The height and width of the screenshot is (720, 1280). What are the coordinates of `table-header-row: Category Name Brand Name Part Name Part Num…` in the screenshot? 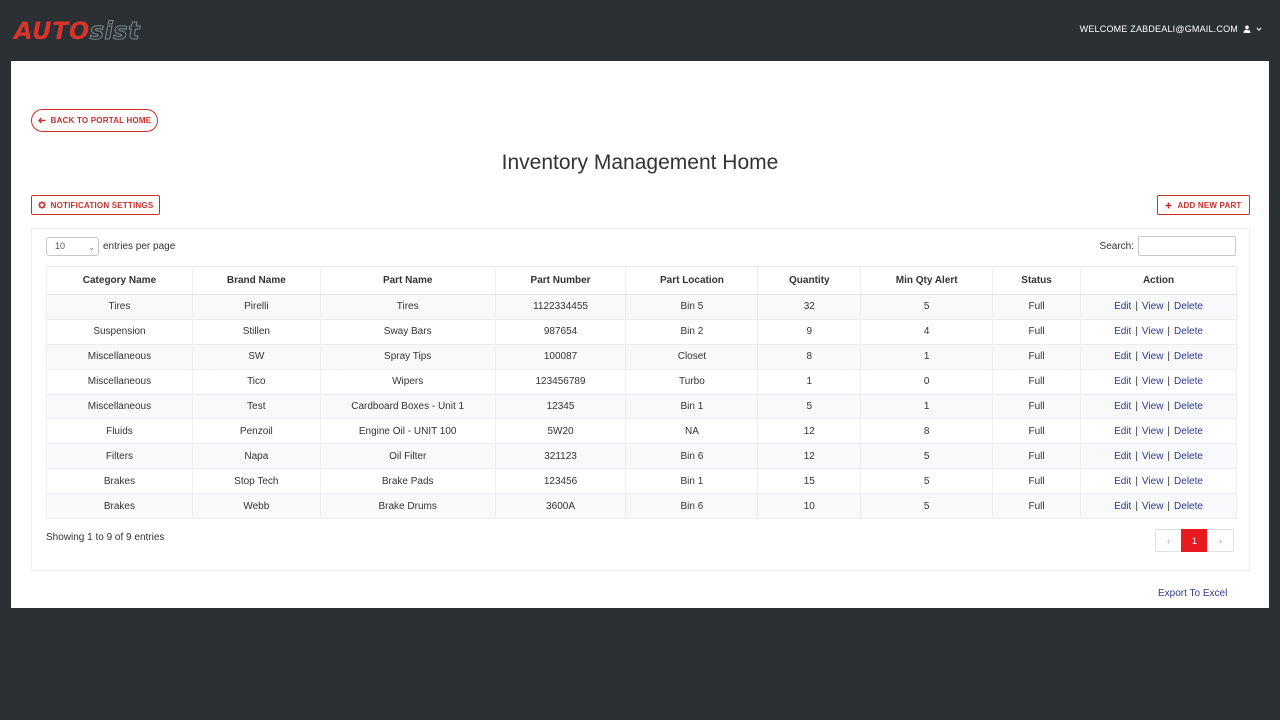 It's located at (641, 280).